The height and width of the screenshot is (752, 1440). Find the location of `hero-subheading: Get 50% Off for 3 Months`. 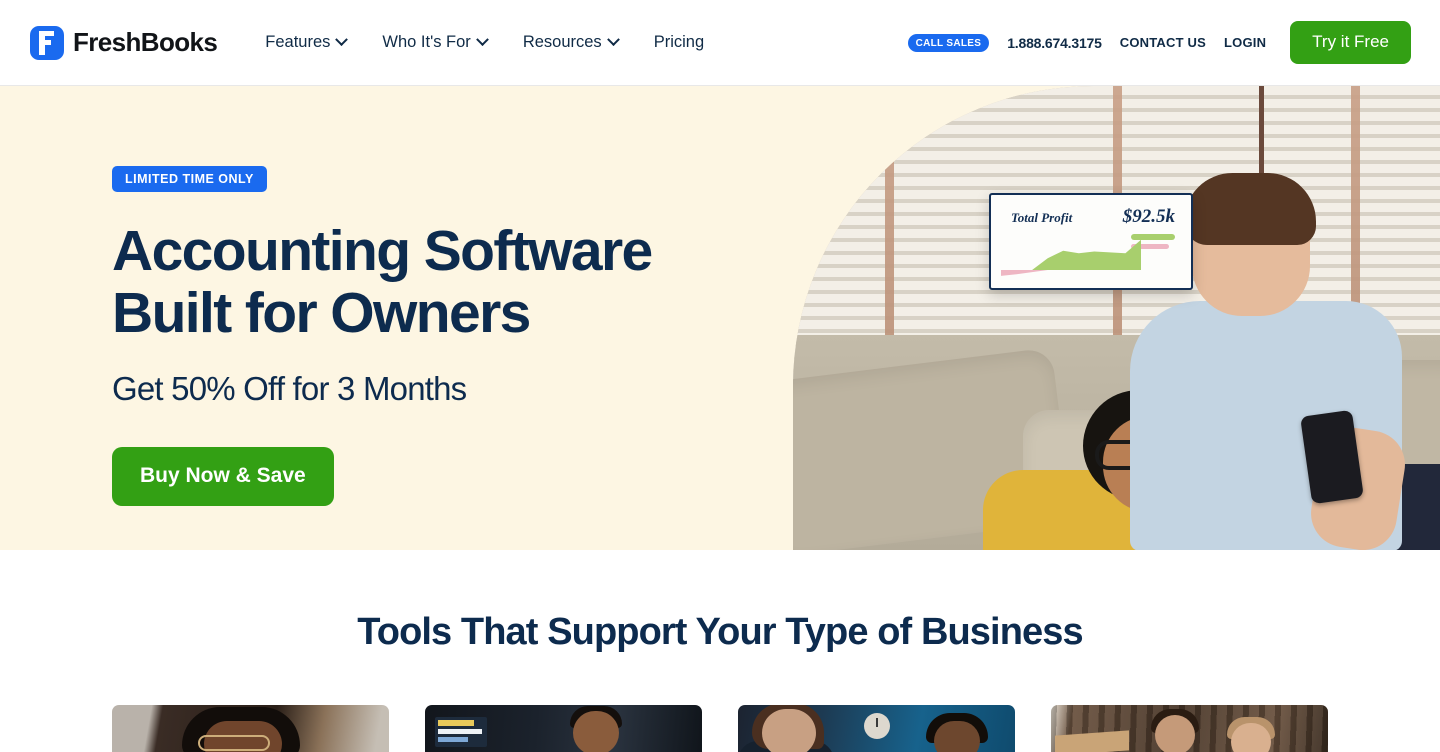

hero-subheading: Get 50% Off for 3 Months is located at coordinates (289, 389).